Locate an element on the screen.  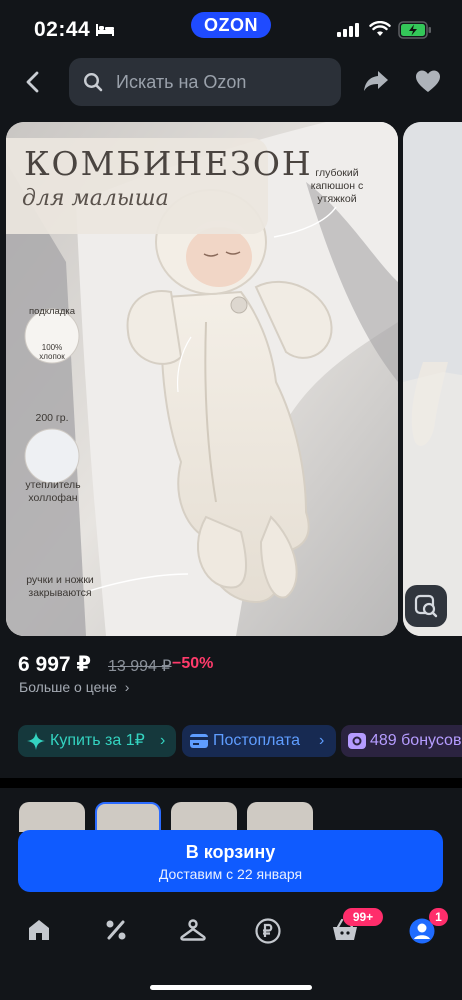
status-bar: 02:44 OZON is located at coordinates (231, 28).